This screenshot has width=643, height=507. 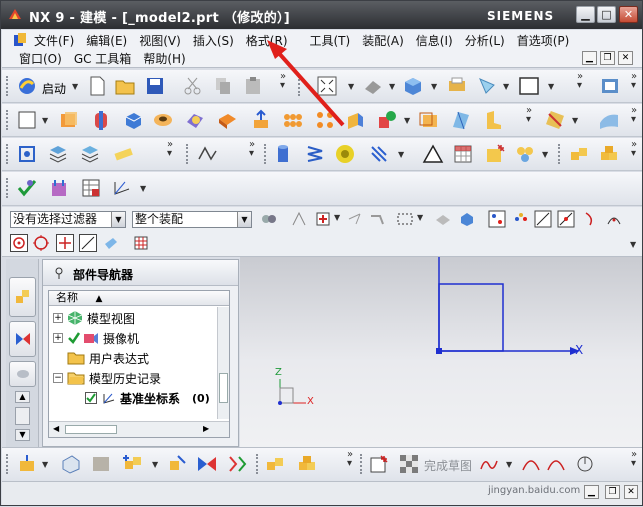 What do you see at coordinates (543, 40) in the screenshot?
I see `menu-preferences: 首选项(P)` at bounding box center [543, 40].